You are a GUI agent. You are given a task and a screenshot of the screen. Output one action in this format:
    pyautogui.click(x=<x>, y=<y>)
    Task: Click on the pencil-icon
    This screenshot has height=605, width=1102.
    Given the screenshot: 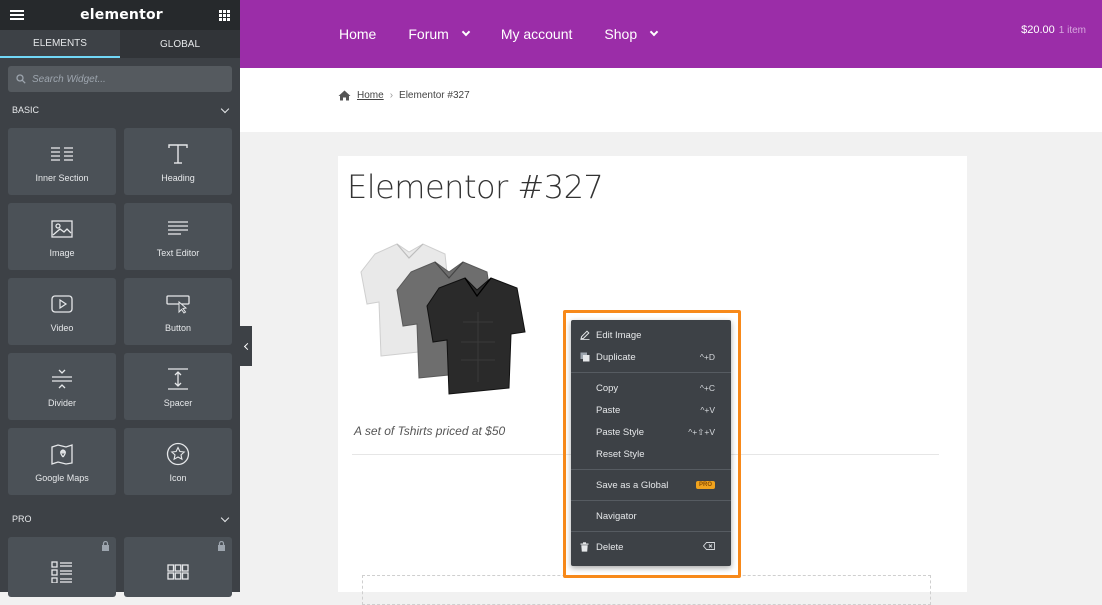 What is the action you would take?
    pyautogui.click(x=584, y=335)
    